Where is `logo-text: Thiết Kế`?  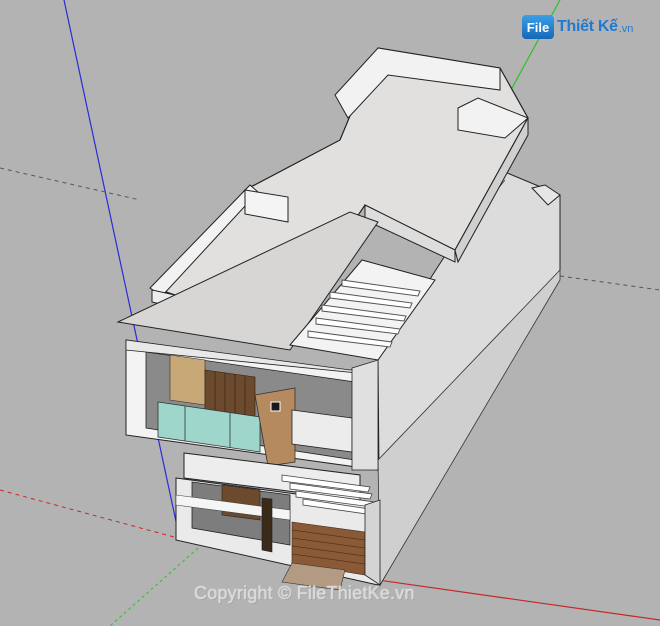
logo-text: Thiết Kế is located at coordinates (587, 26).